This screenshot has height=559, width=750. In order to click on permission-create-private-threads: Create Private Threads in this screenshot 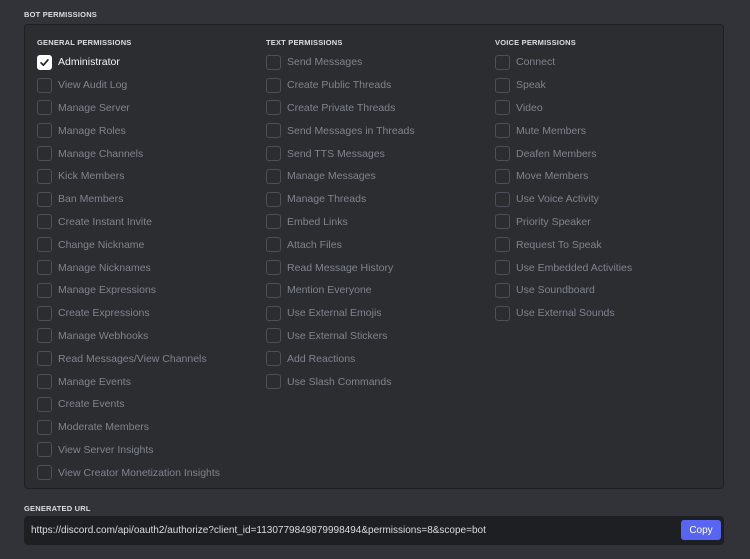, I will do `click(340, 108)`.